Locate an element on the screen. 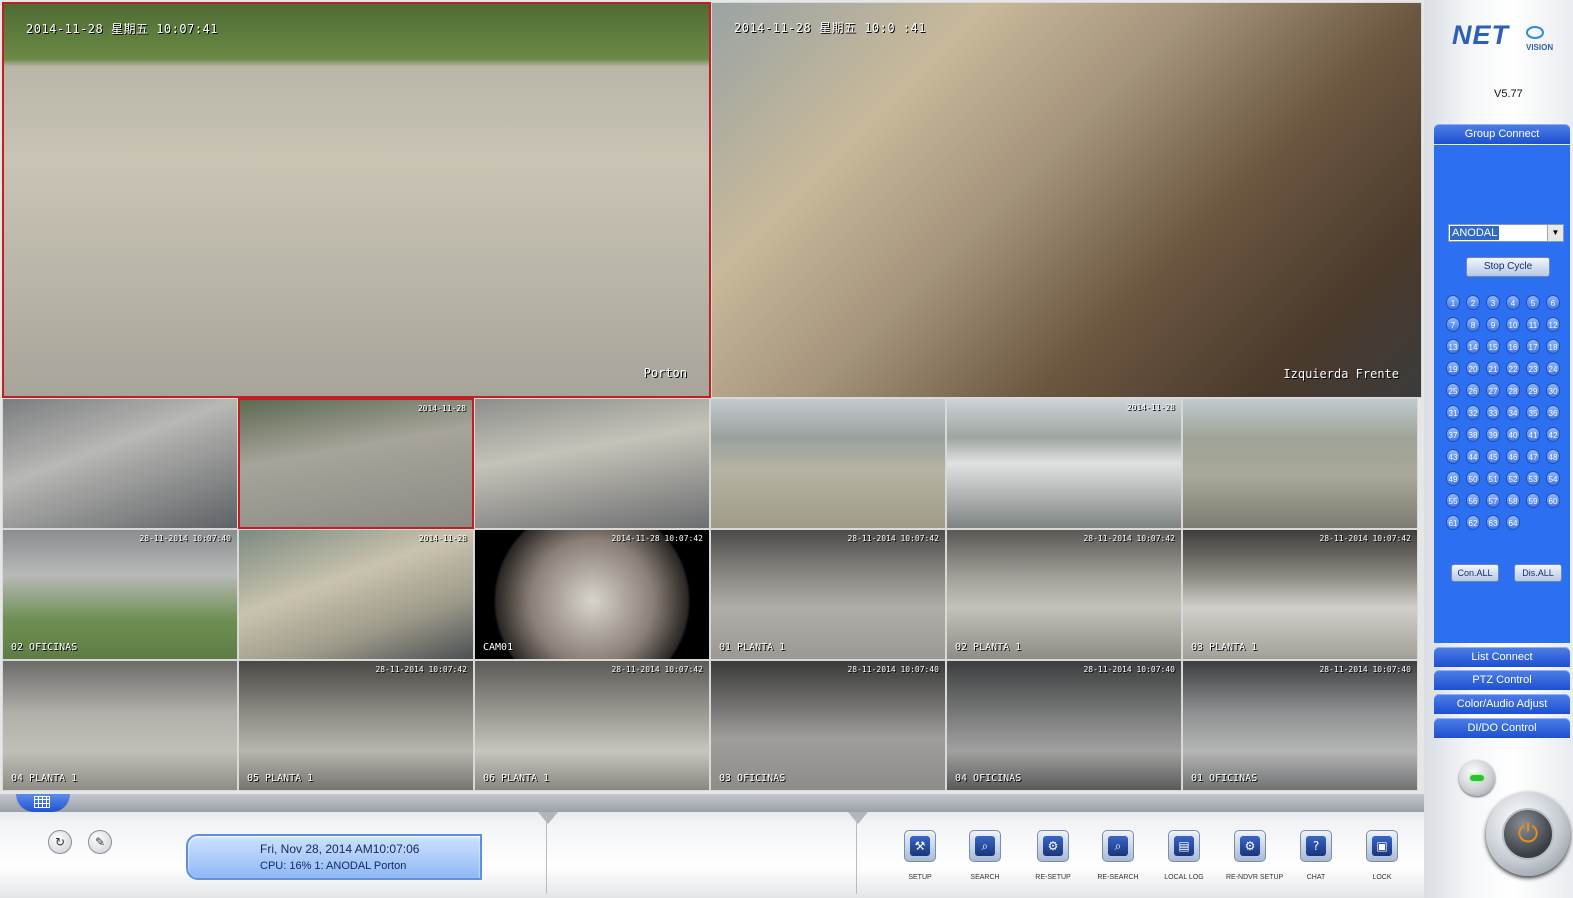 The width and height of the screenshot is (1573, 898). channel-button: 42 is located at coordinates (1553, 434).